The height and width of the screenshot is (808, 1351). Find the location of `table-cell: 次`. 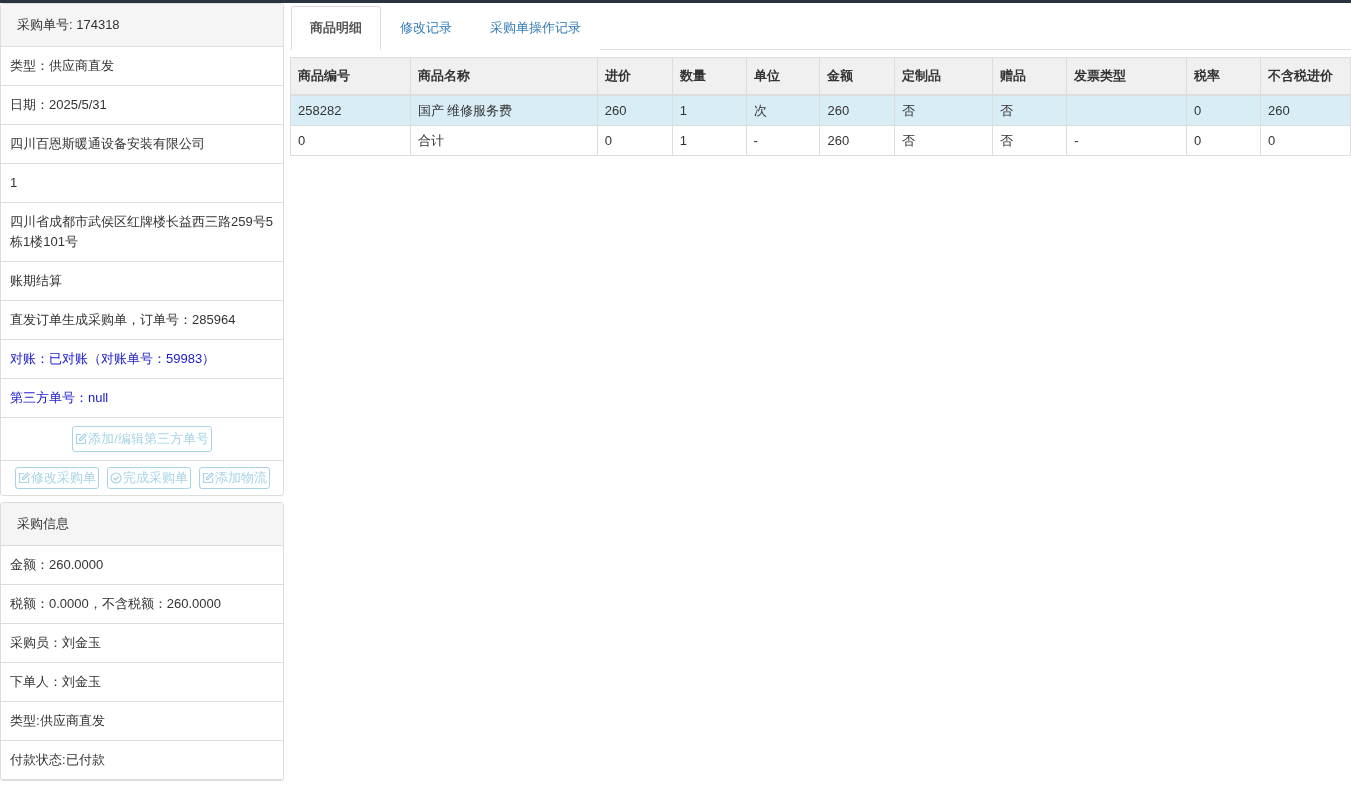

table-cell: 次 is located at coordinates (783, 110).